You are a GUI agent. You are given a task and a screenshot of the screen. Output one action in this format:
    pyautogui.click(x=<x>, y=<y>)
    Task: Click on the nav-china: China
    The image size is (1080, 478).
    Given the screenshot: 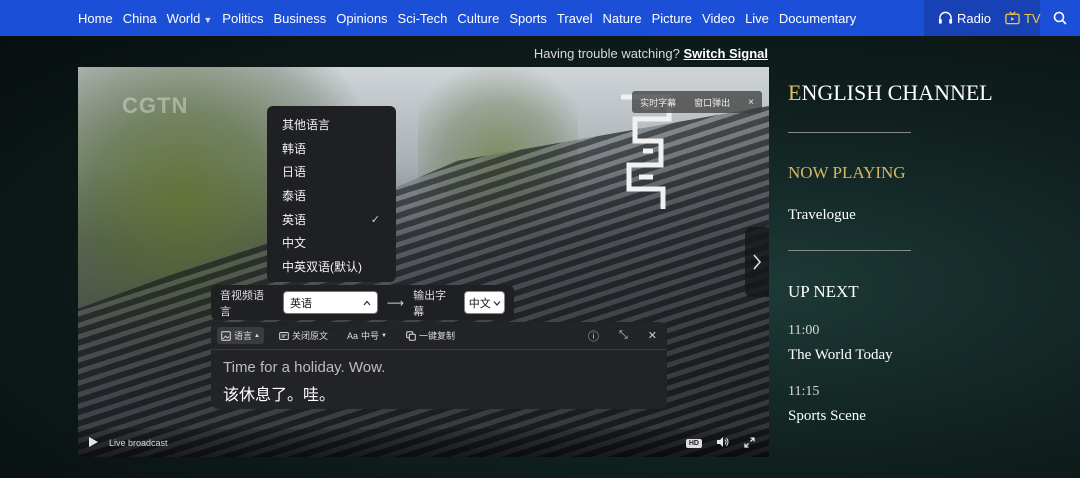 What is the action you would take?
    pyautogui.click(x=140, y=18)
    